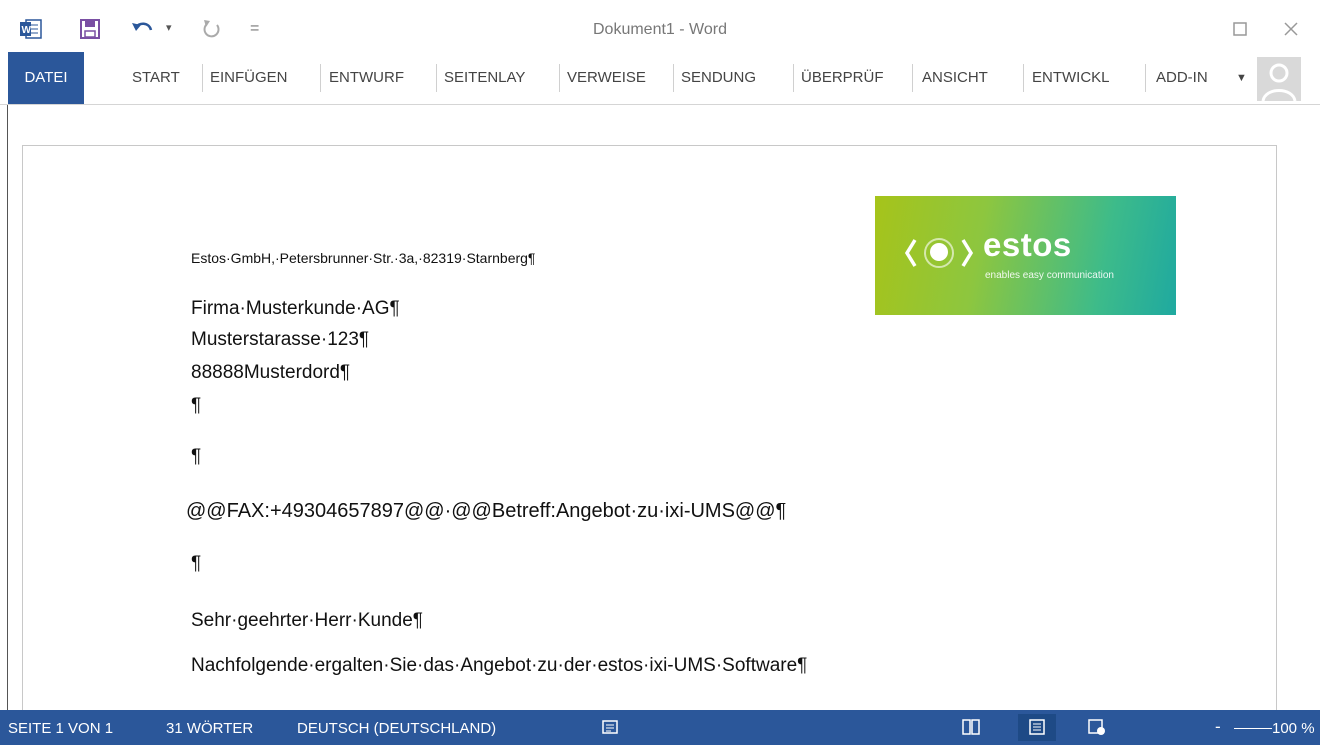 Image resolution: width=1320 pixels, height=745 pixels. I want to click on word-count-status: 31 WÖRTER, so click(209, 728).